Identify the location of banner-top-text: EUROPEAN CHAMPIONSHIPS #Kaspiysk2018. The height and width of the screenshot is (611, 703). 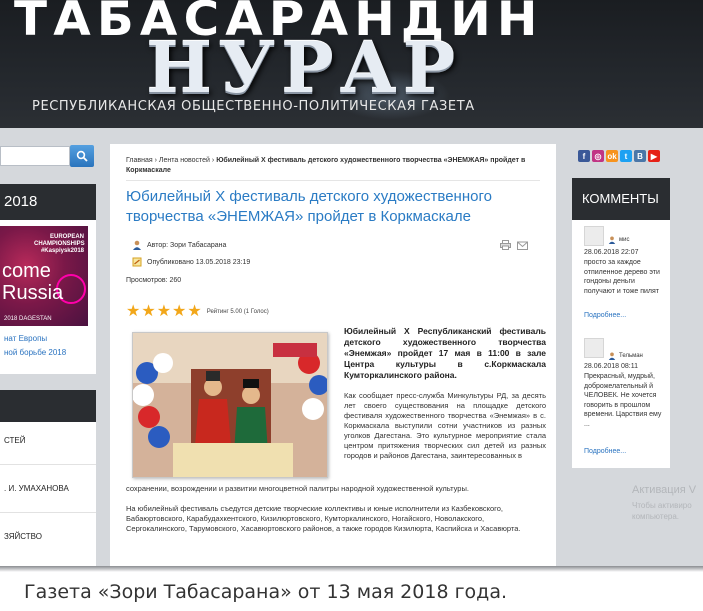
(59, 244).